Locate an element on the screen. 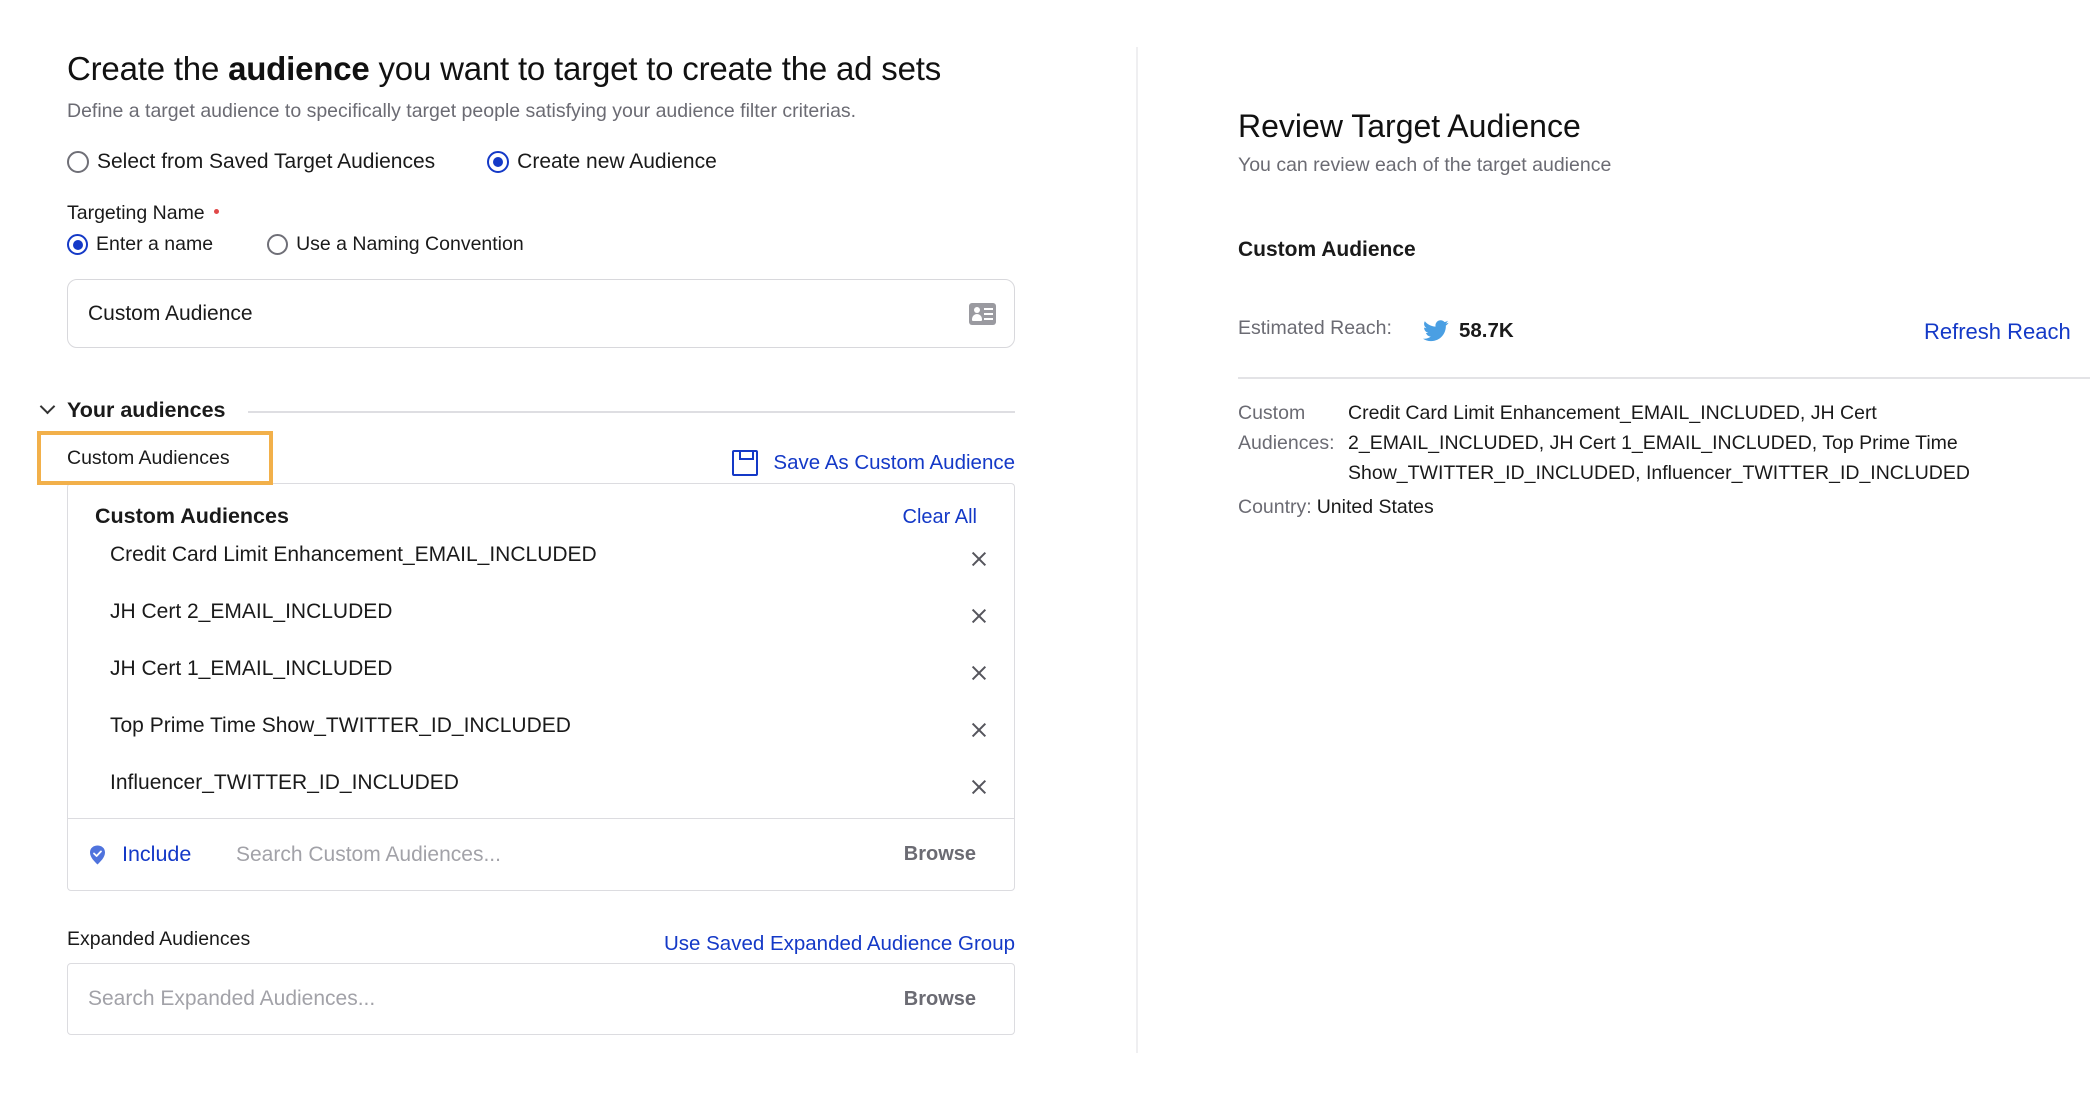  browse-expanded-button: Browse is located at coordinates (940, 999).